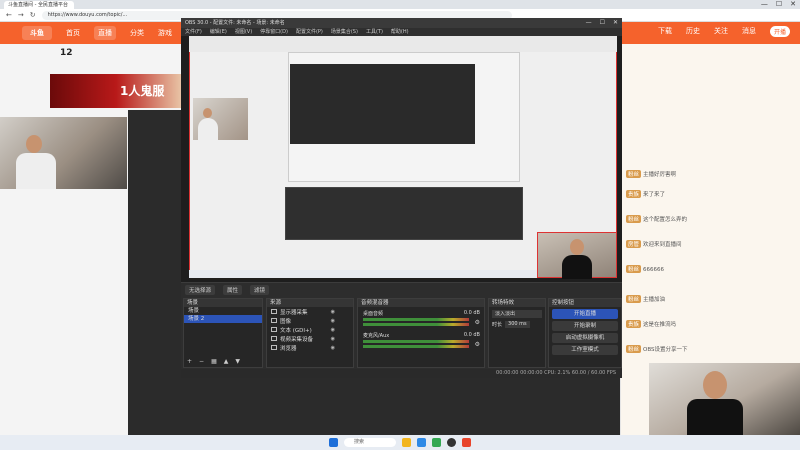 The width and height of the screenshot is (800, 450). Describe the element at coordinates (466, 442) in the screenshot. I see `douyu-icon` at that location.